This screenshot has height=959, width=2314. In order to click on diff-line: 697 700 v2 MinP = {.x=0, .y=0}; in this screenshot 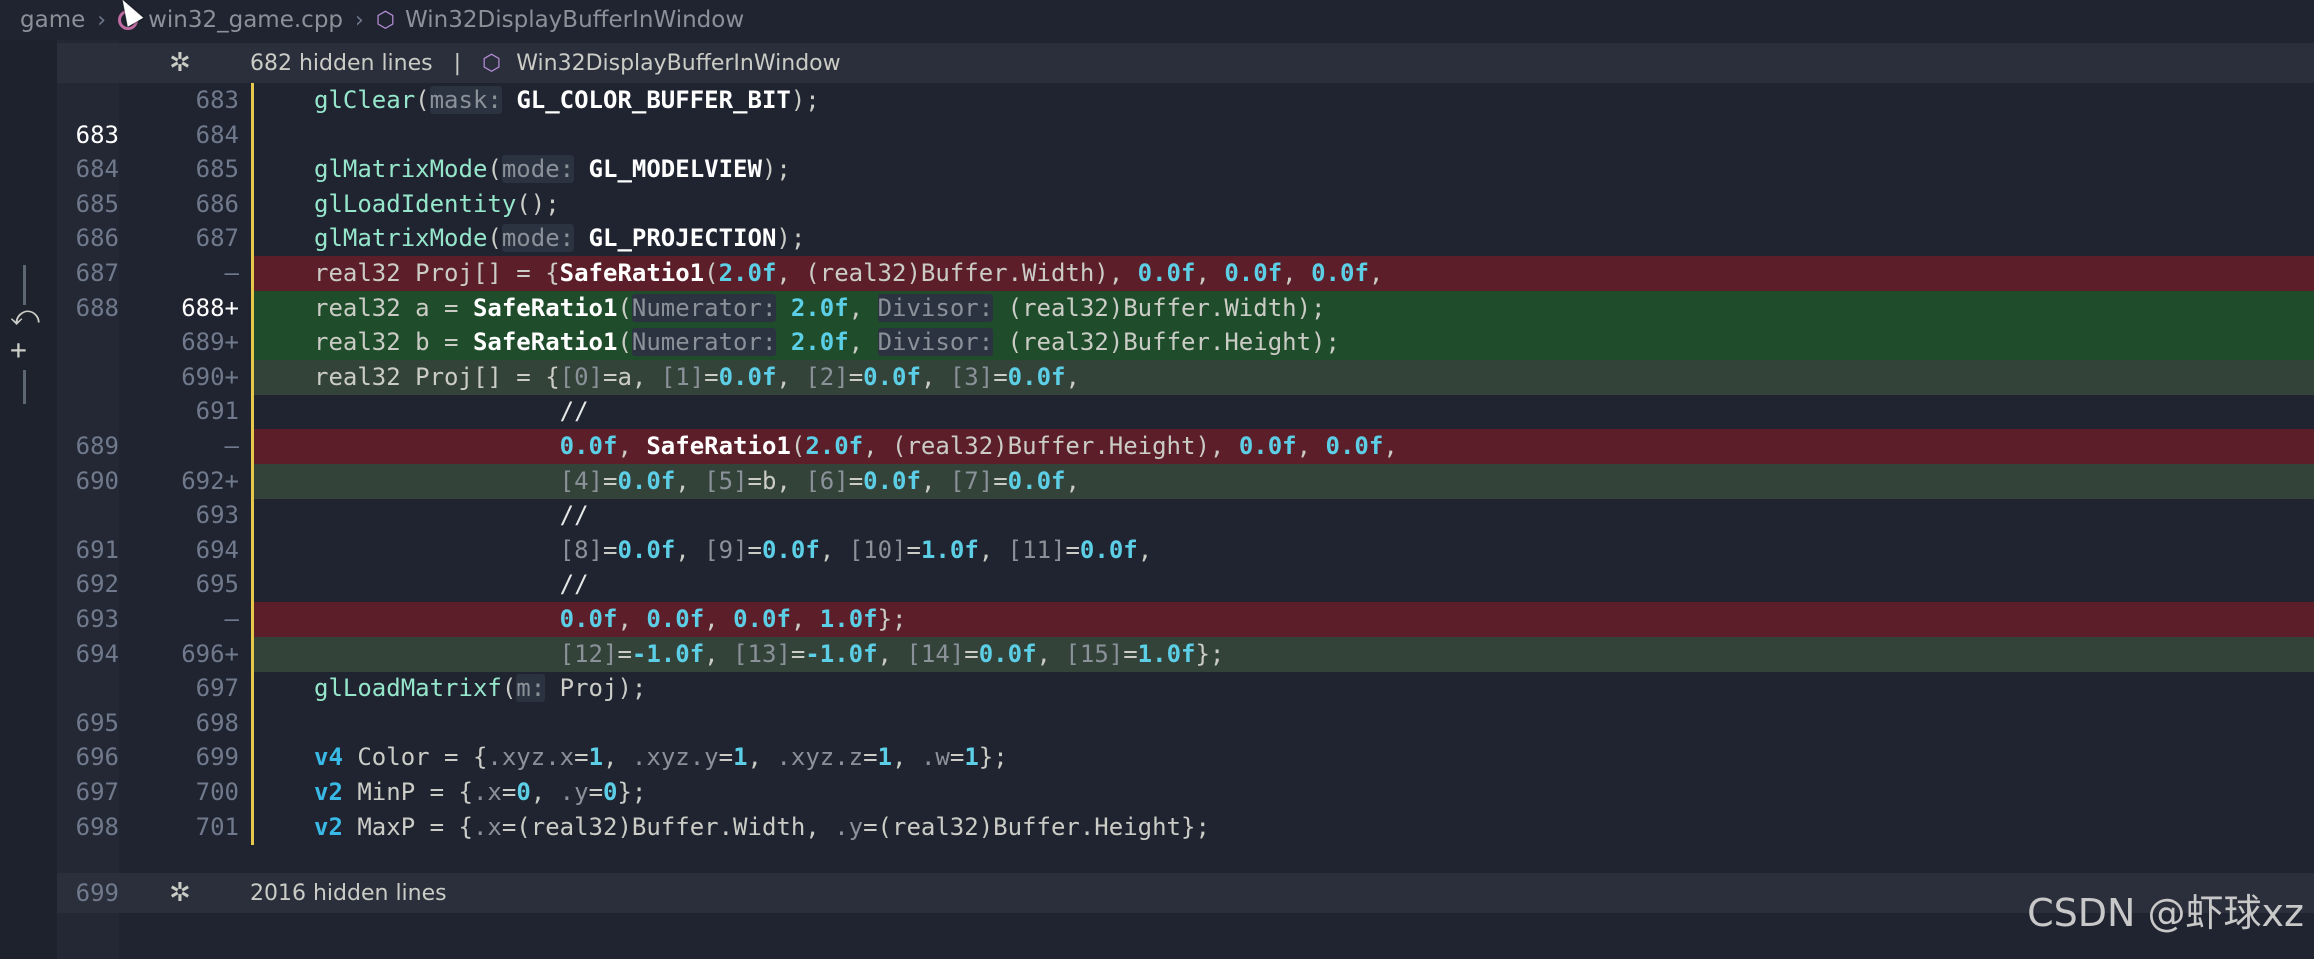, I will do `click(1185, 793)`.